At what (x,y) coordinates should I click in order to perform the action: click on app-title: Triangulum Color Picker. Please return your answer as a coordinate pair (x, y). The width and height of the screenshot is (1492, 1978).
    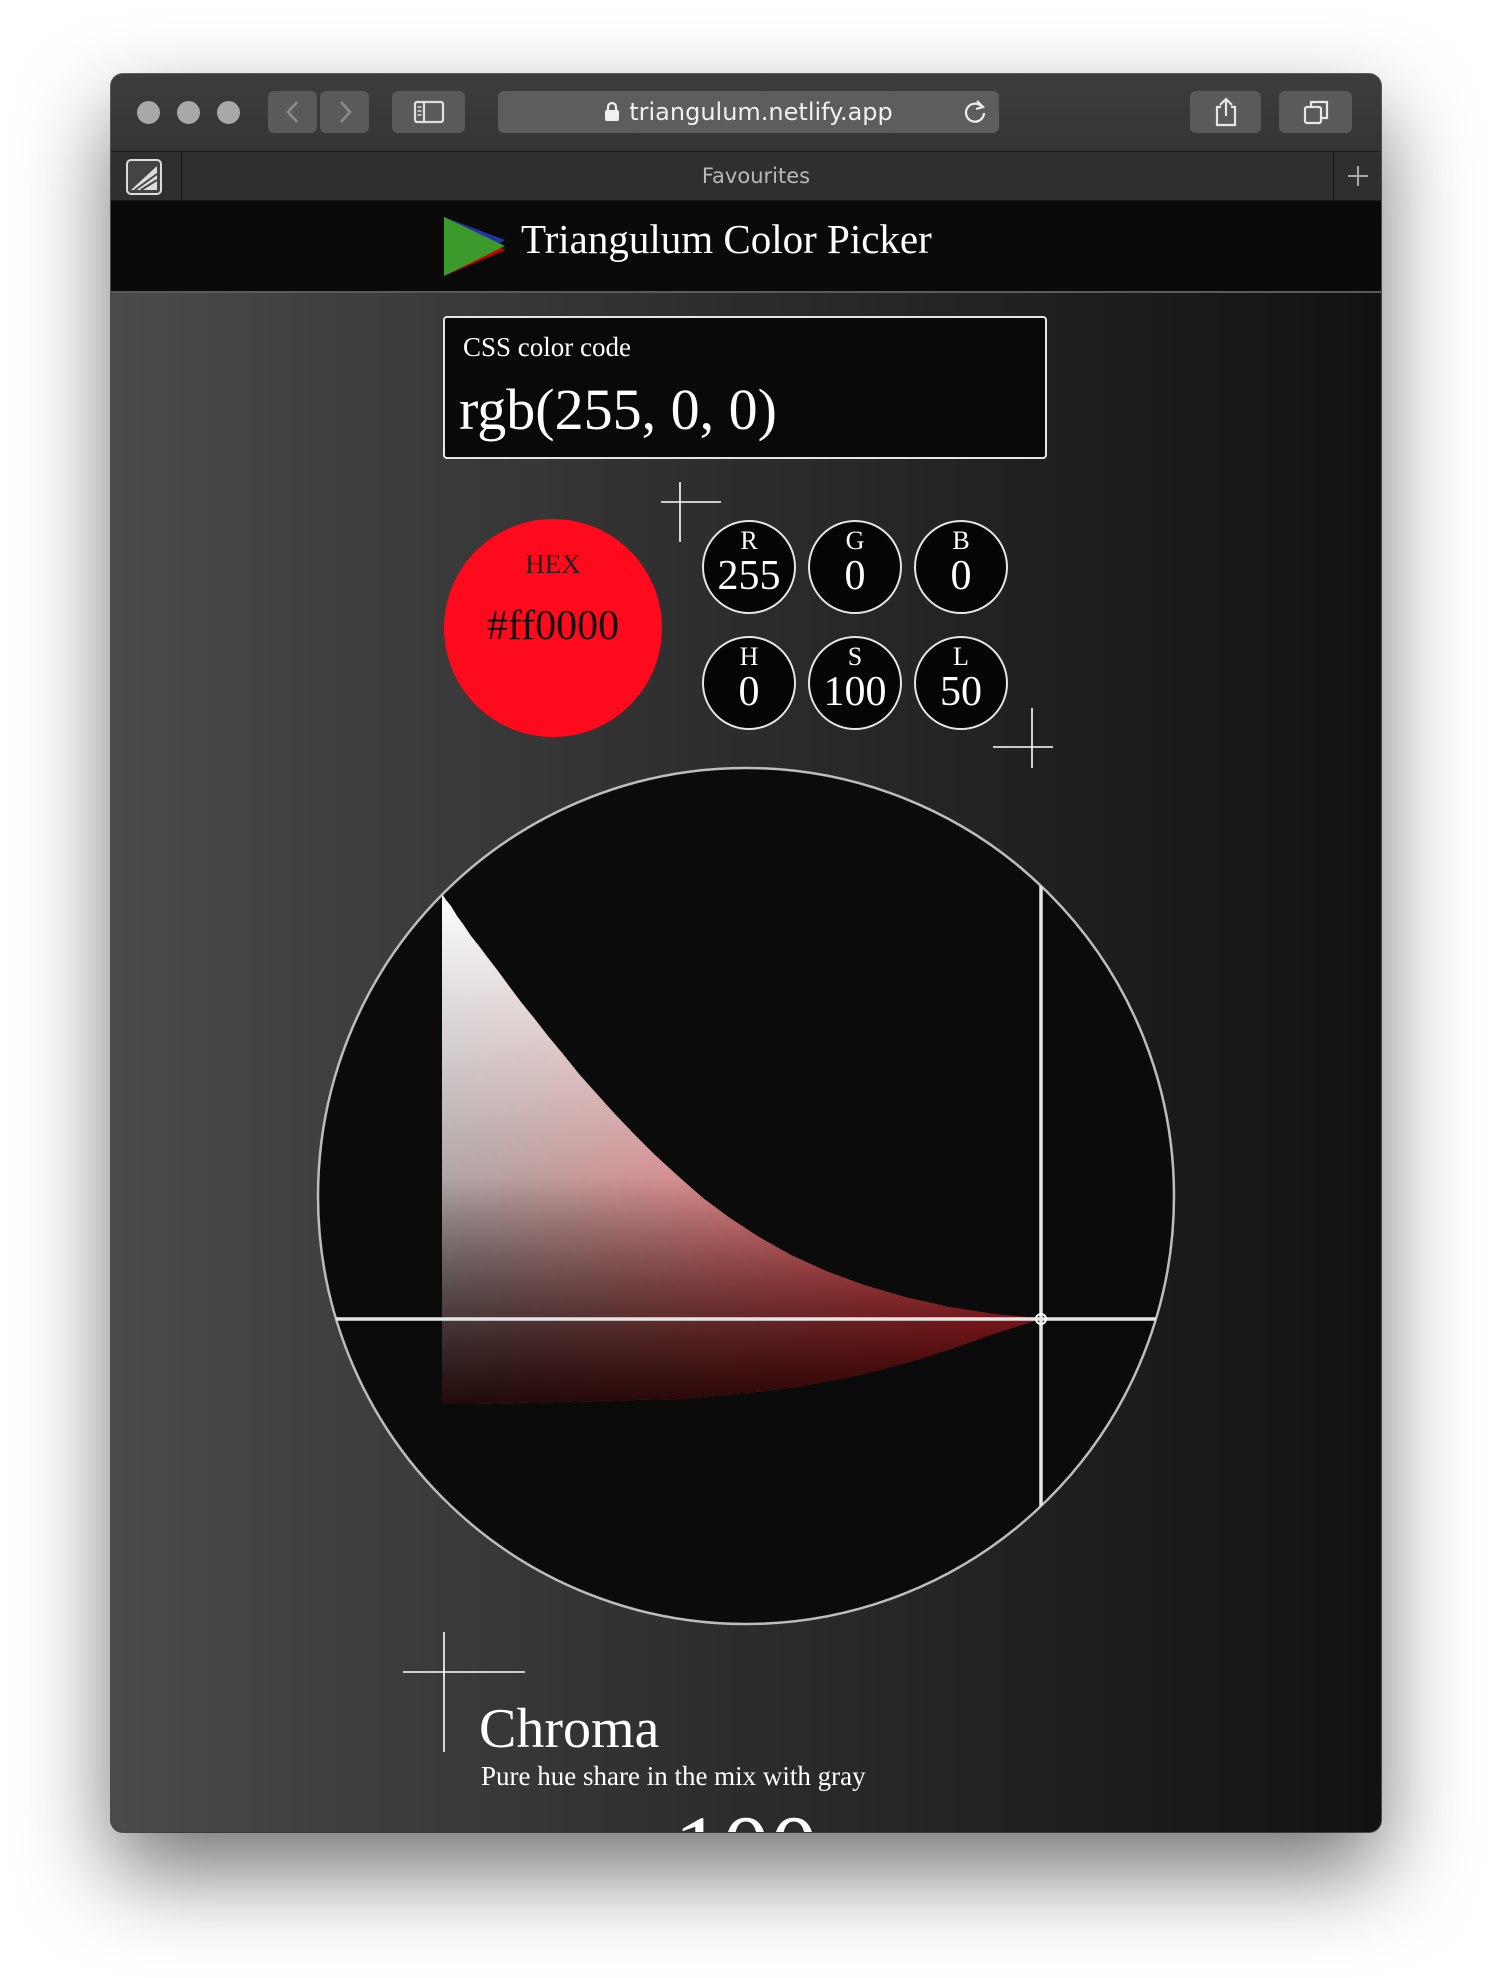
    Looking at the image, I should click on (726, 239).